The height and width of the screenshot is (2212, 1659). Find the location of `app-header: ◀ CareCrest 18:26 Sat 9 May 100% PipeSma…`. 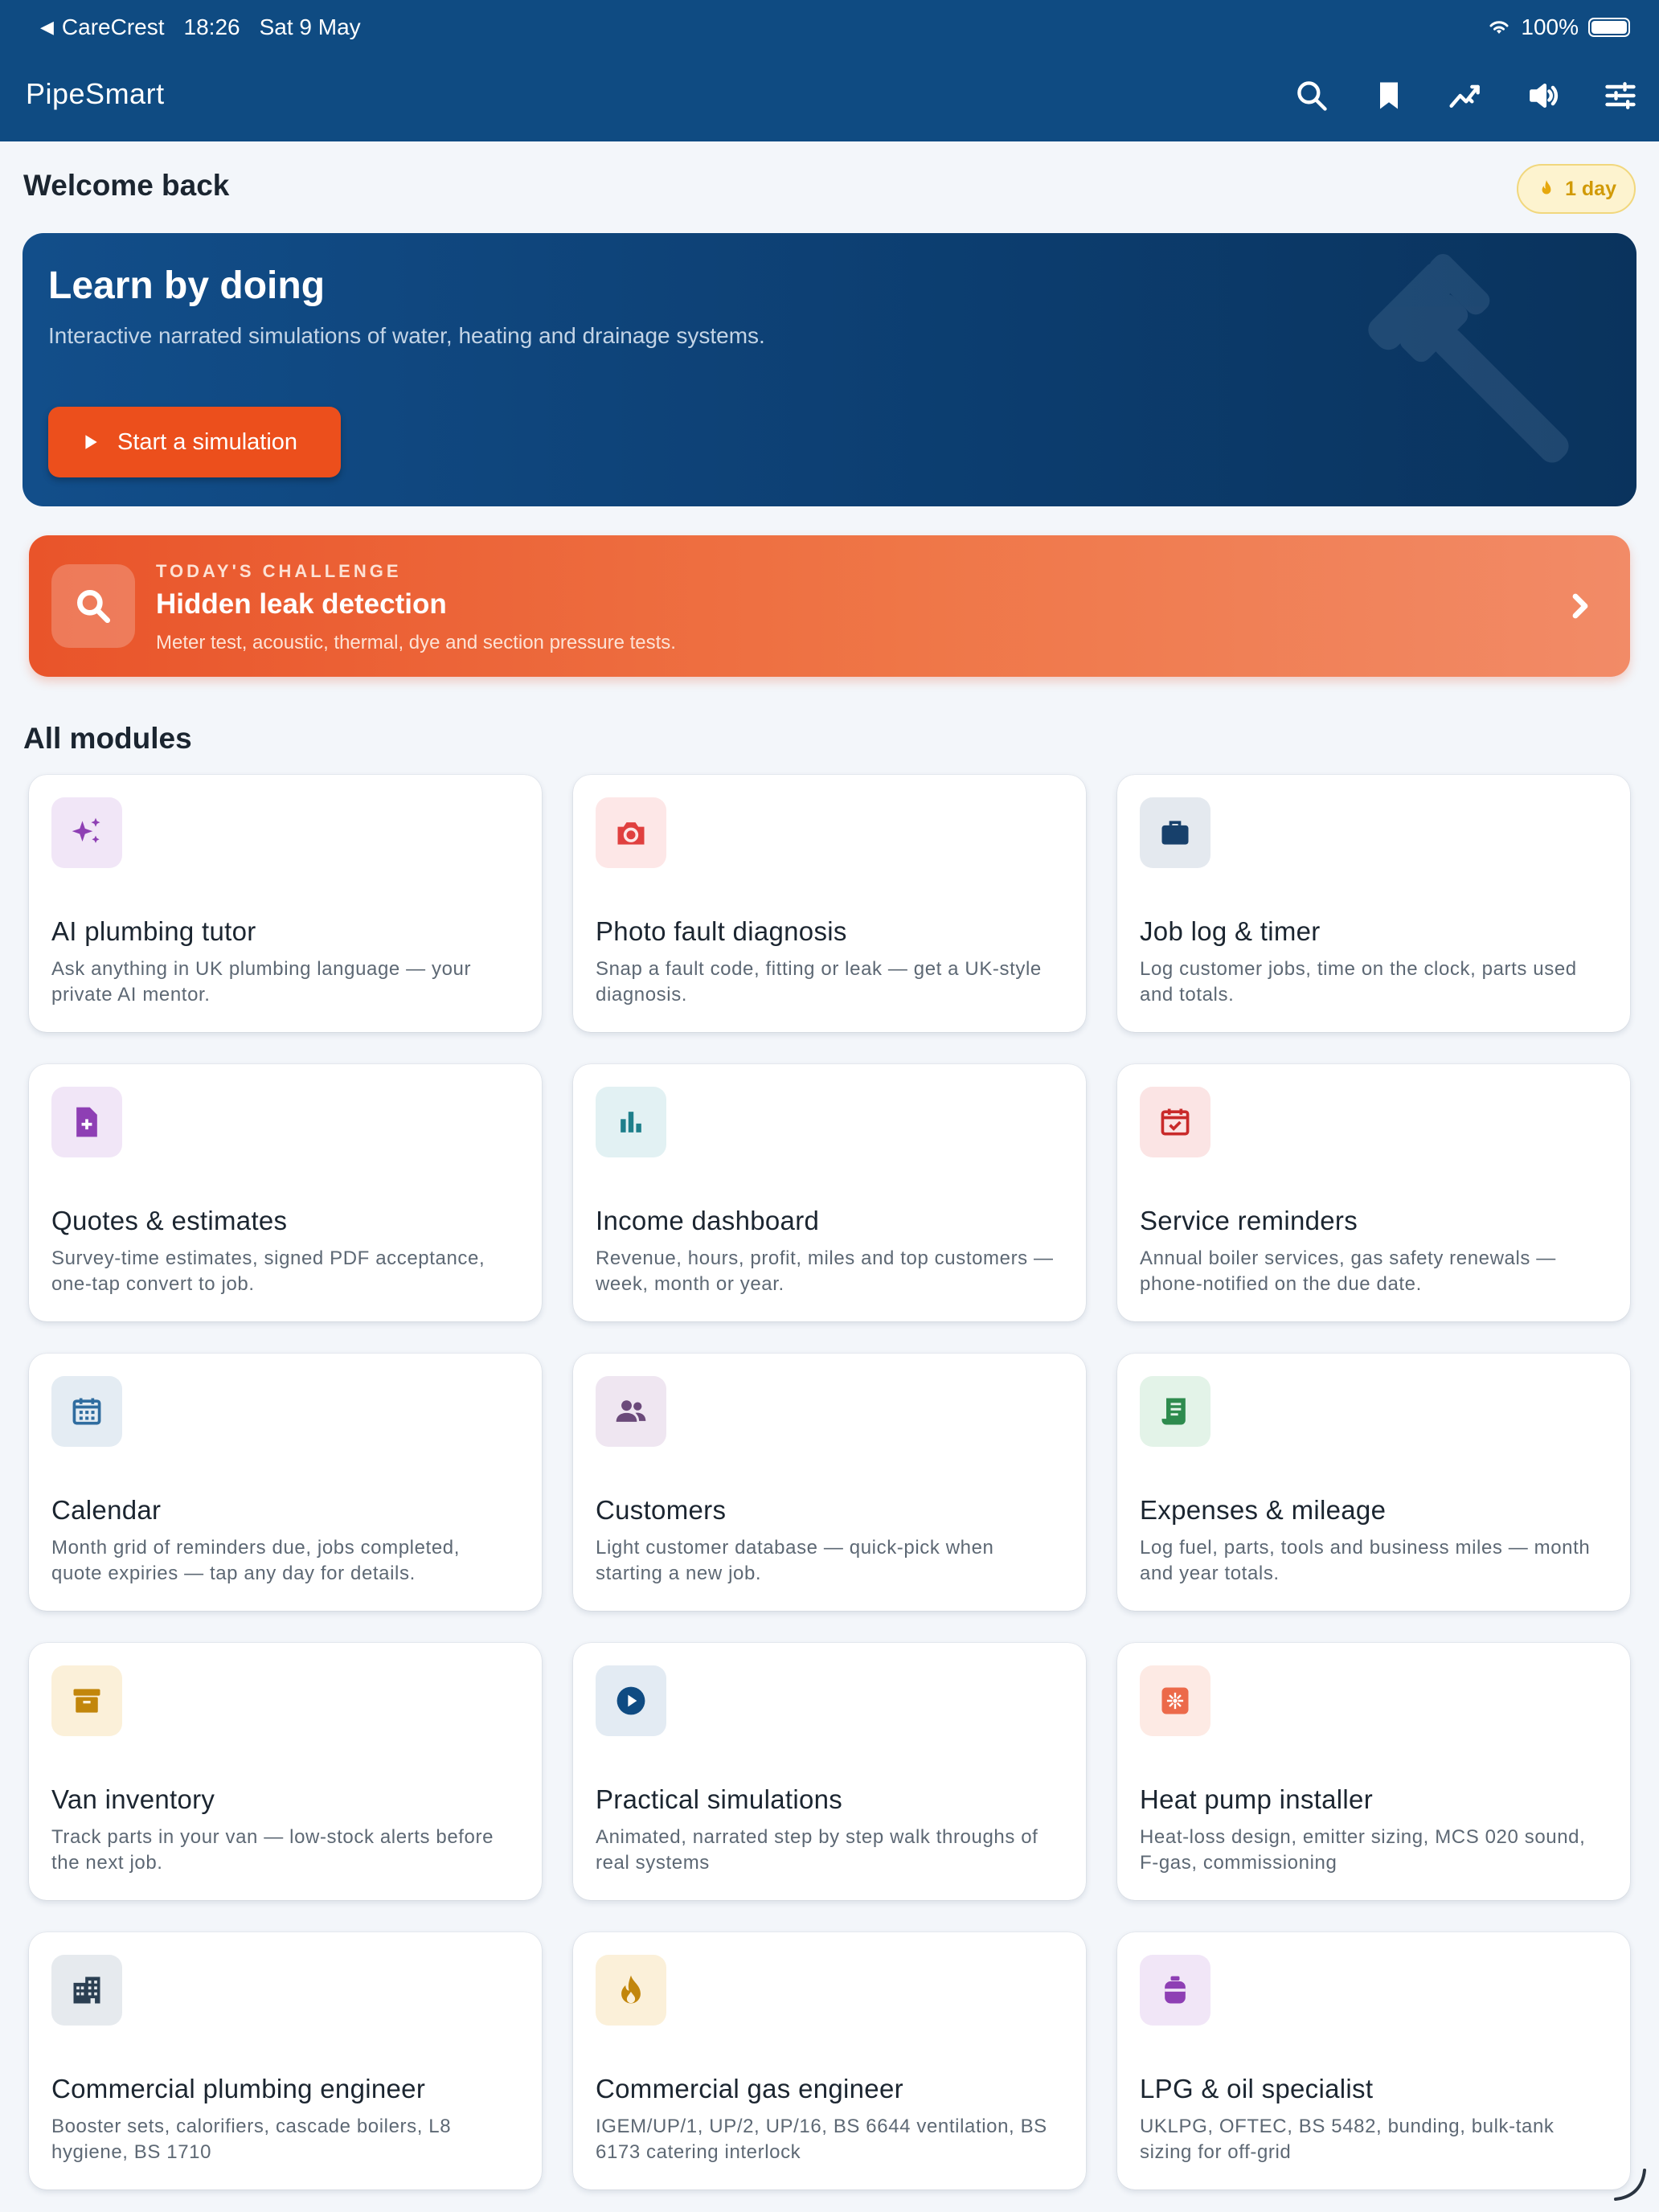

app-header: ◀ CareCrest 18:26 Sat 9 May 100% PipeSma… is located at coordinates (829, 70).